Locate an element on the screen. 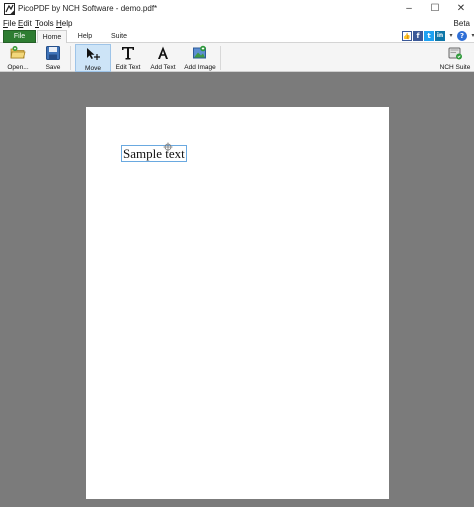 Image resolution: width=474 pixels, height=507 pixels. maximize-icon: ☐ is located at coordinates (435, 8).